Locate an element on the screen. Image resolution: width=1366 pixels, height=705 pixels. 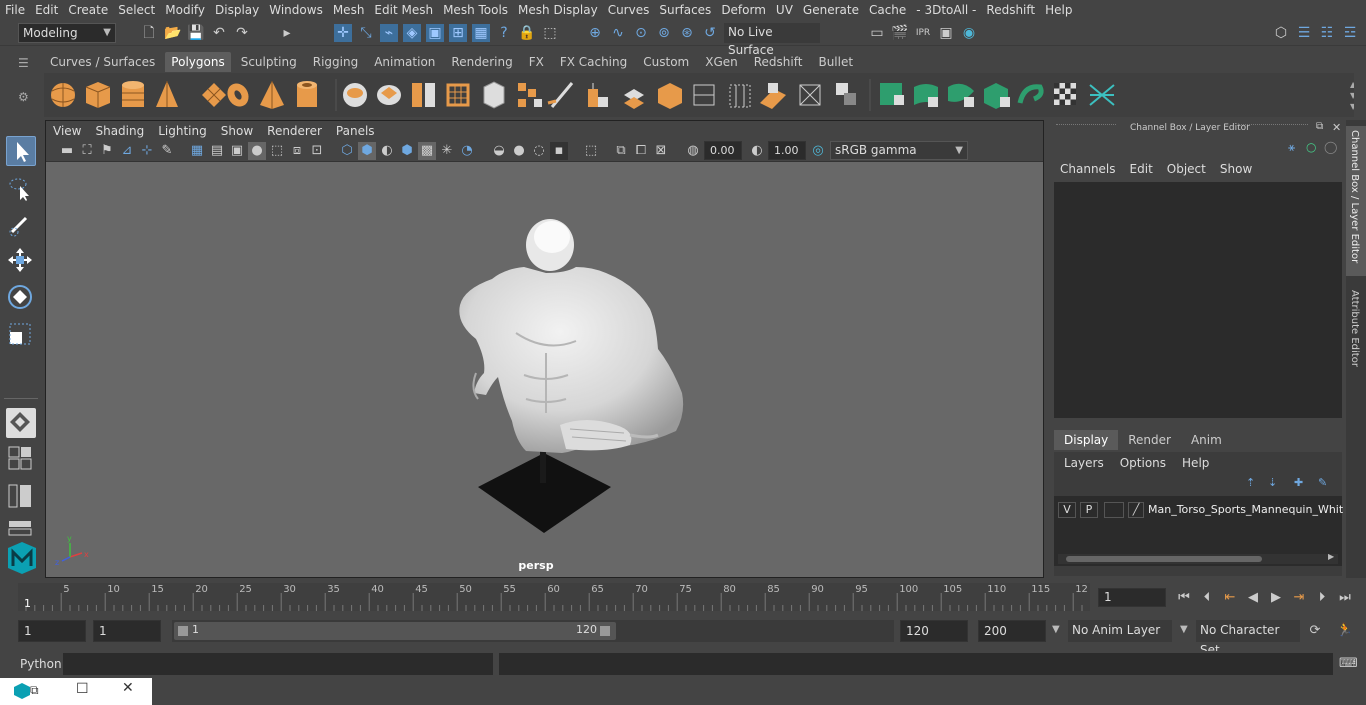
offset-edge-loop-icon is located at coordinates (773, 96).